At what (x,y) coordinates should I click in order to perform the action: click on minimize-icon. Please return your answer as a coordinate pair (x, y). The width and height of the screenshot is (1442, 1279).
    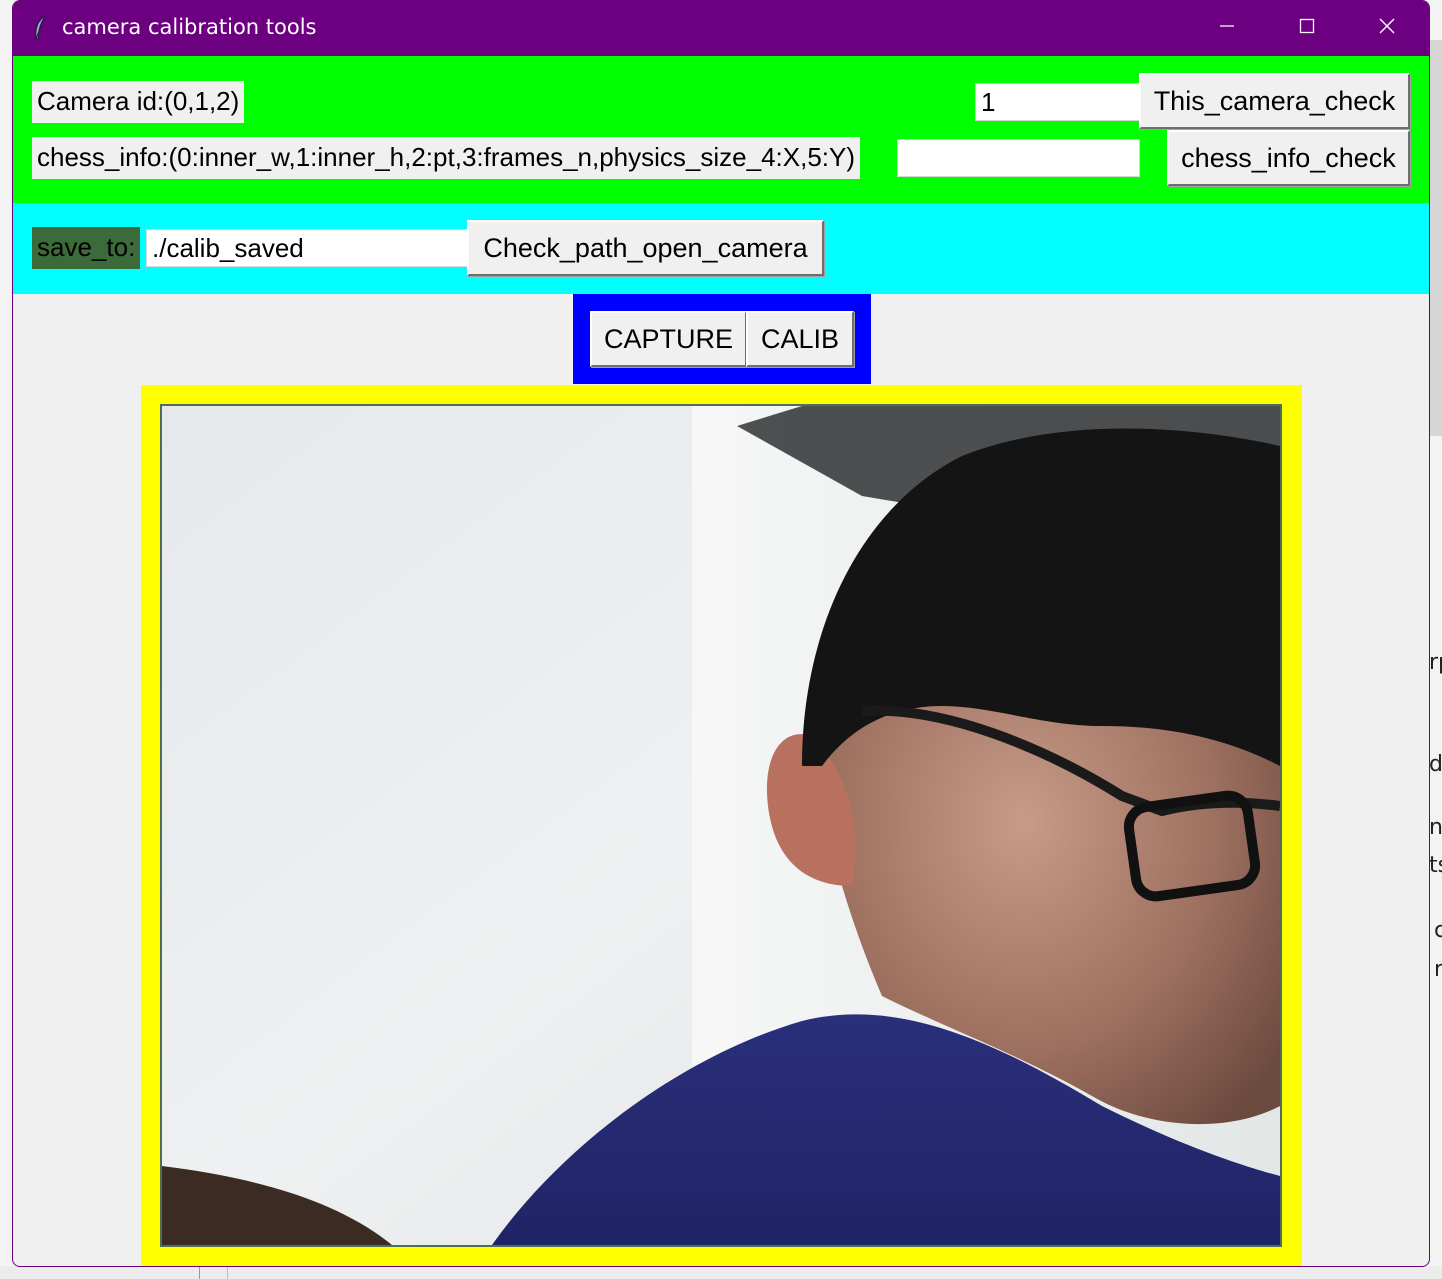
    Looking at the image, I should click on (1227, 28).